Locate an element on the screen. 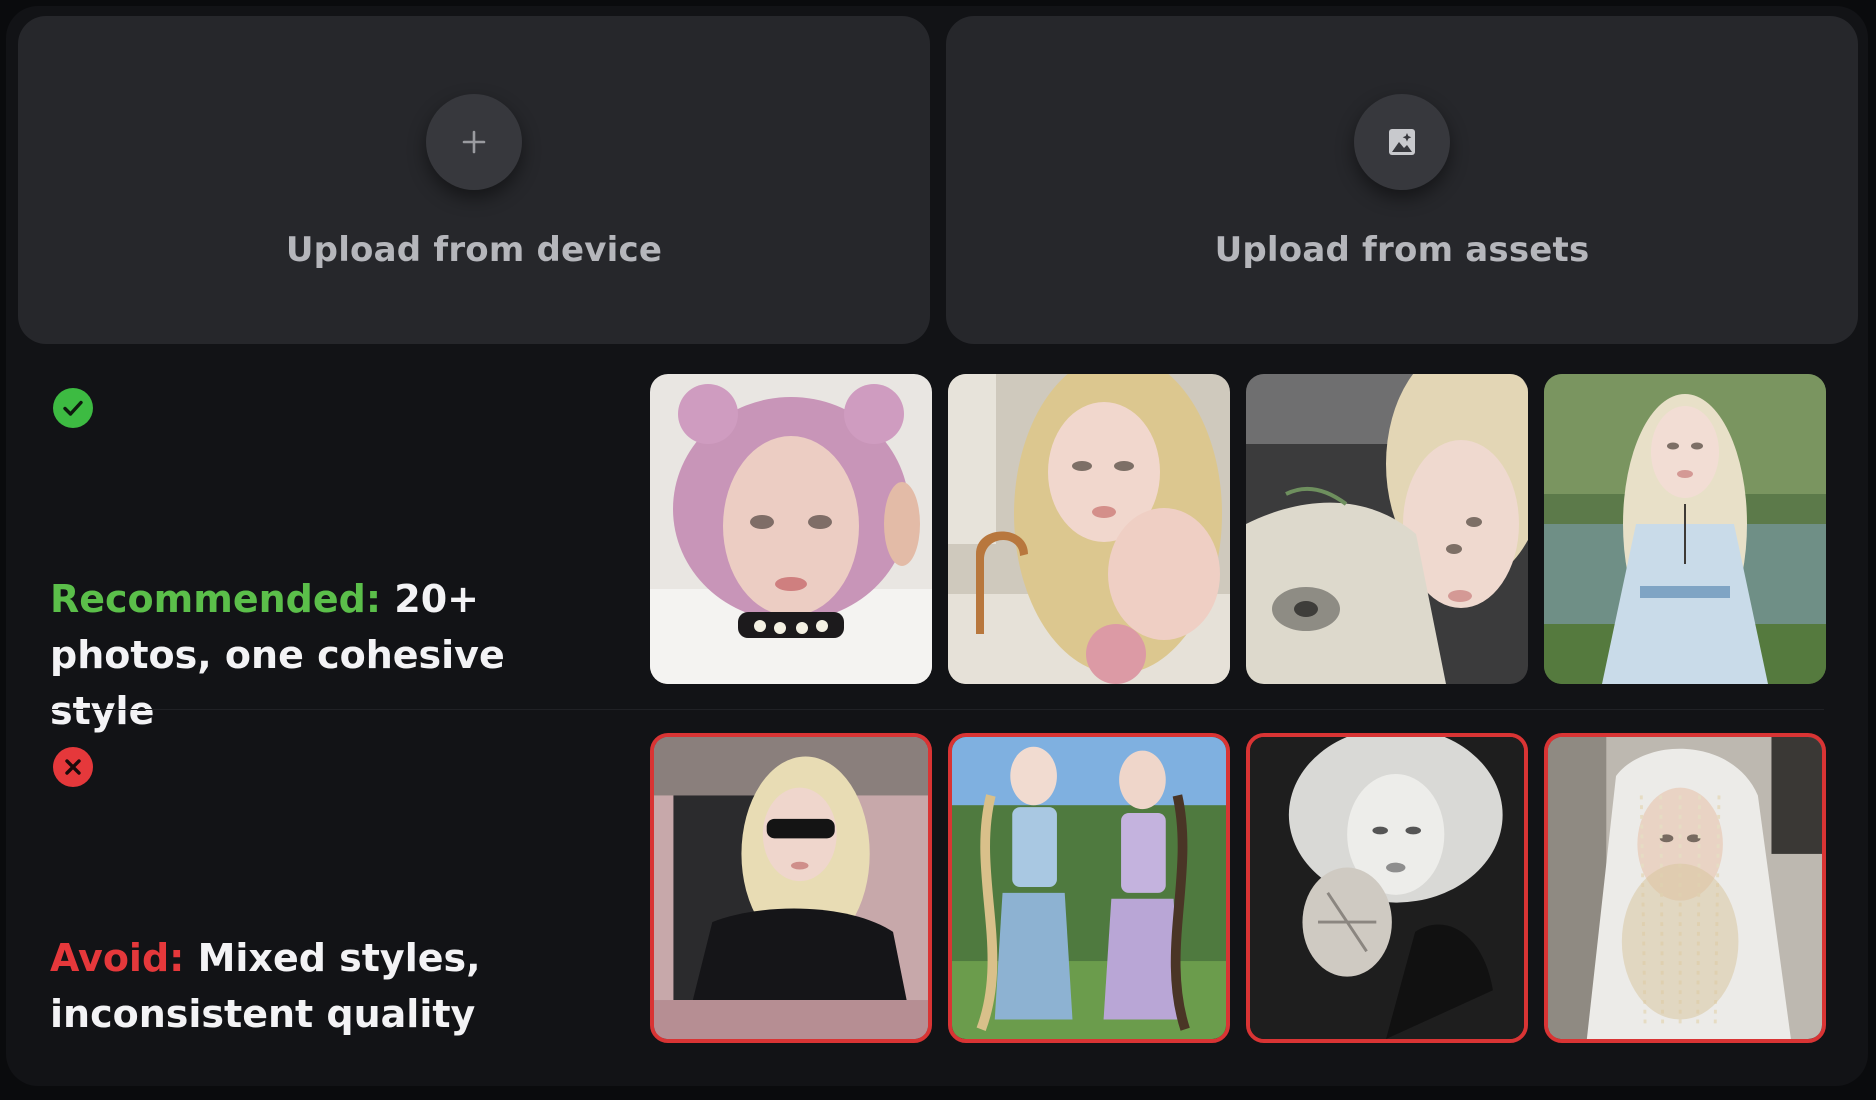 The height and width of the screenshot is (1100, 1876). check-circle-icon is located at coordinates (73, 408).